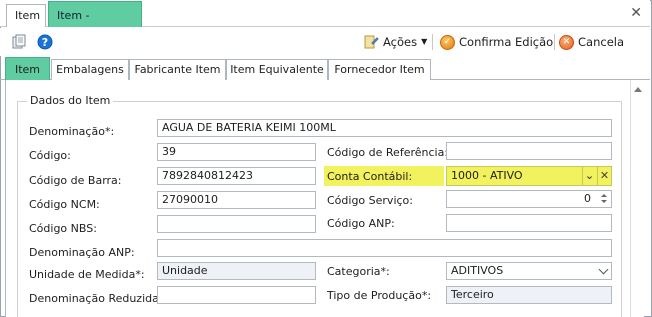 This screenshot has height=317, width=652. I want to click on chevron-down-icon: ⌄, so click(589, 176).